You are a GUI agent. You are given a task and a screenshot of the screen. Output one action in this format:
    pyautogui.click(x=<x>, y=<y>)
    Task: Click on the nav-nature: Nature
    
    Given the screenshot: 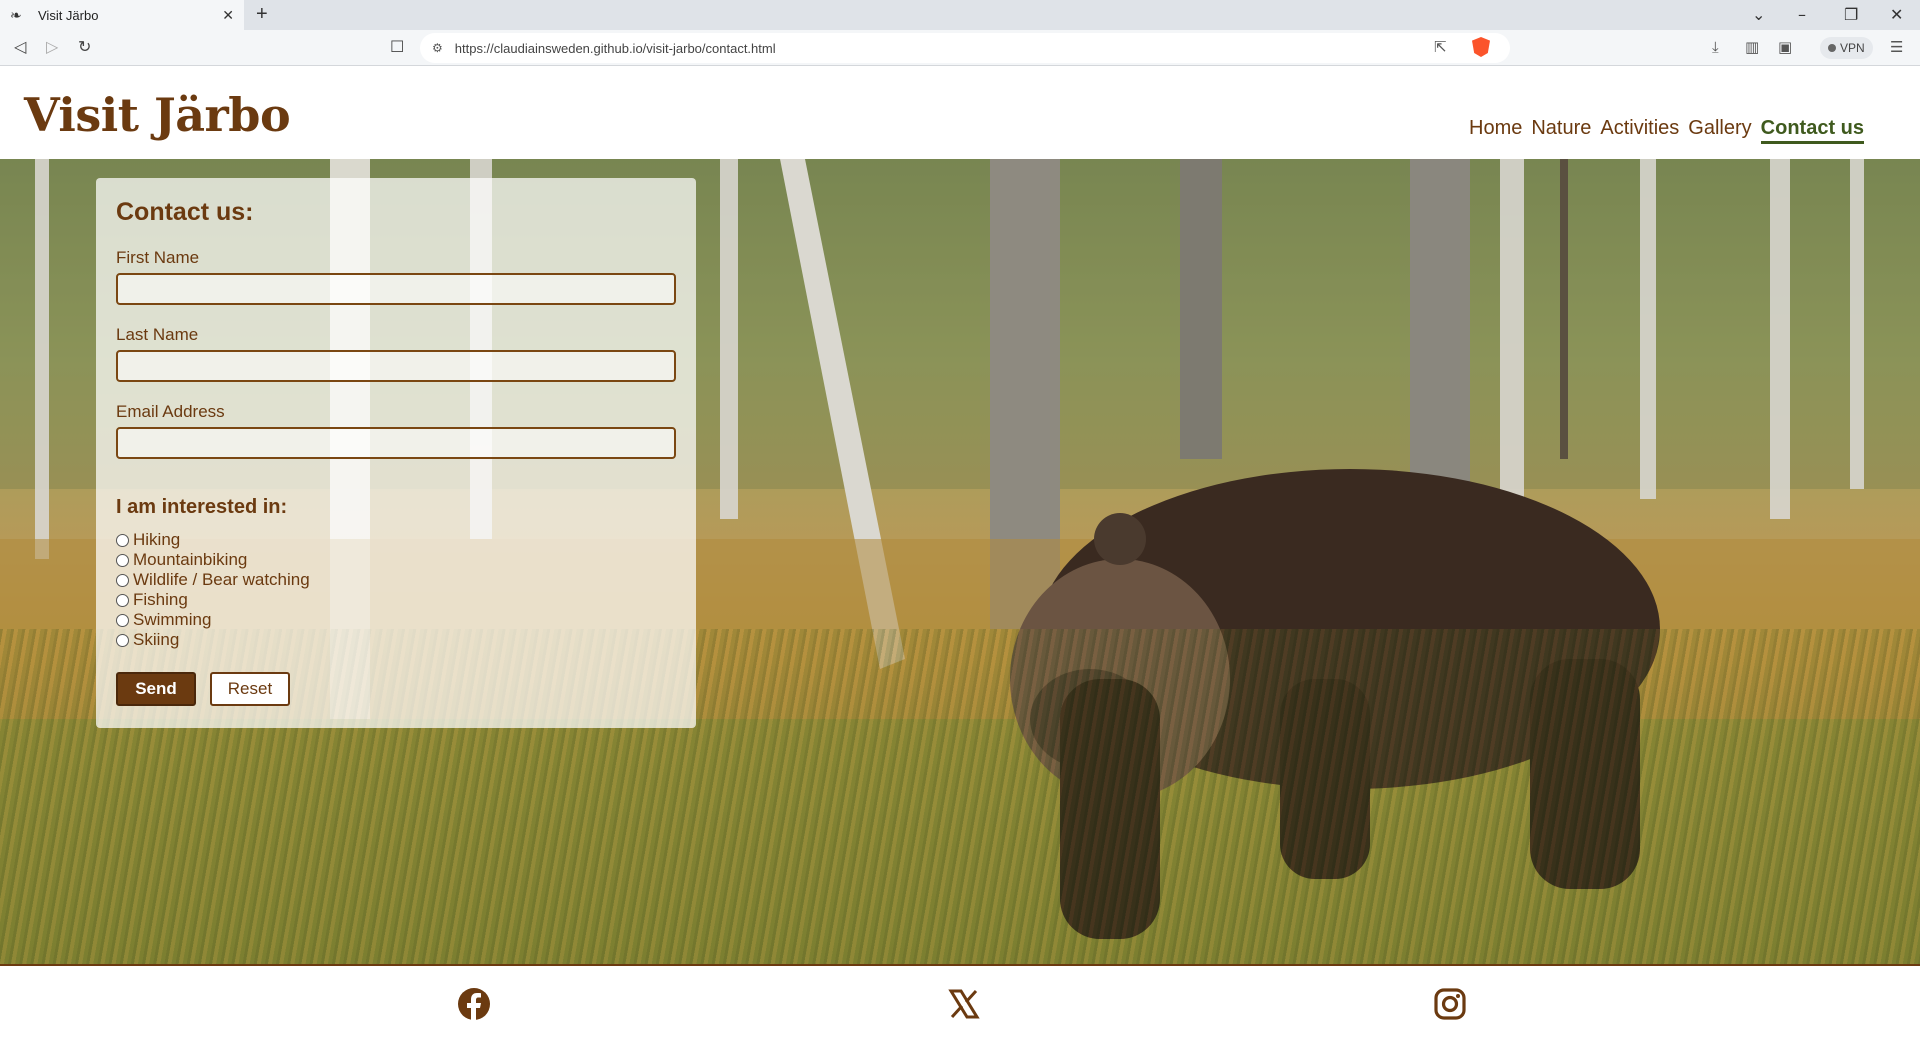 What is the action you would take?
    pyautogui.click(x=1561, y=130)
    